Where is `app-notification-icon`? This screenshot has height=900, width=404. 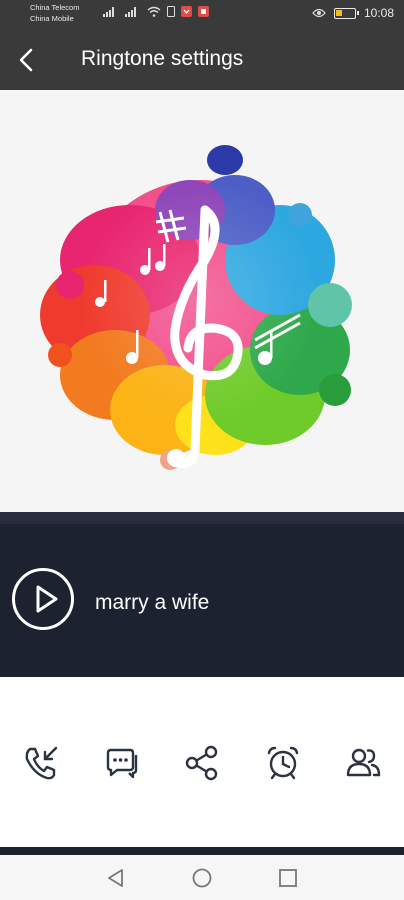
app-notification-icon is located at coordinates (186, 11).